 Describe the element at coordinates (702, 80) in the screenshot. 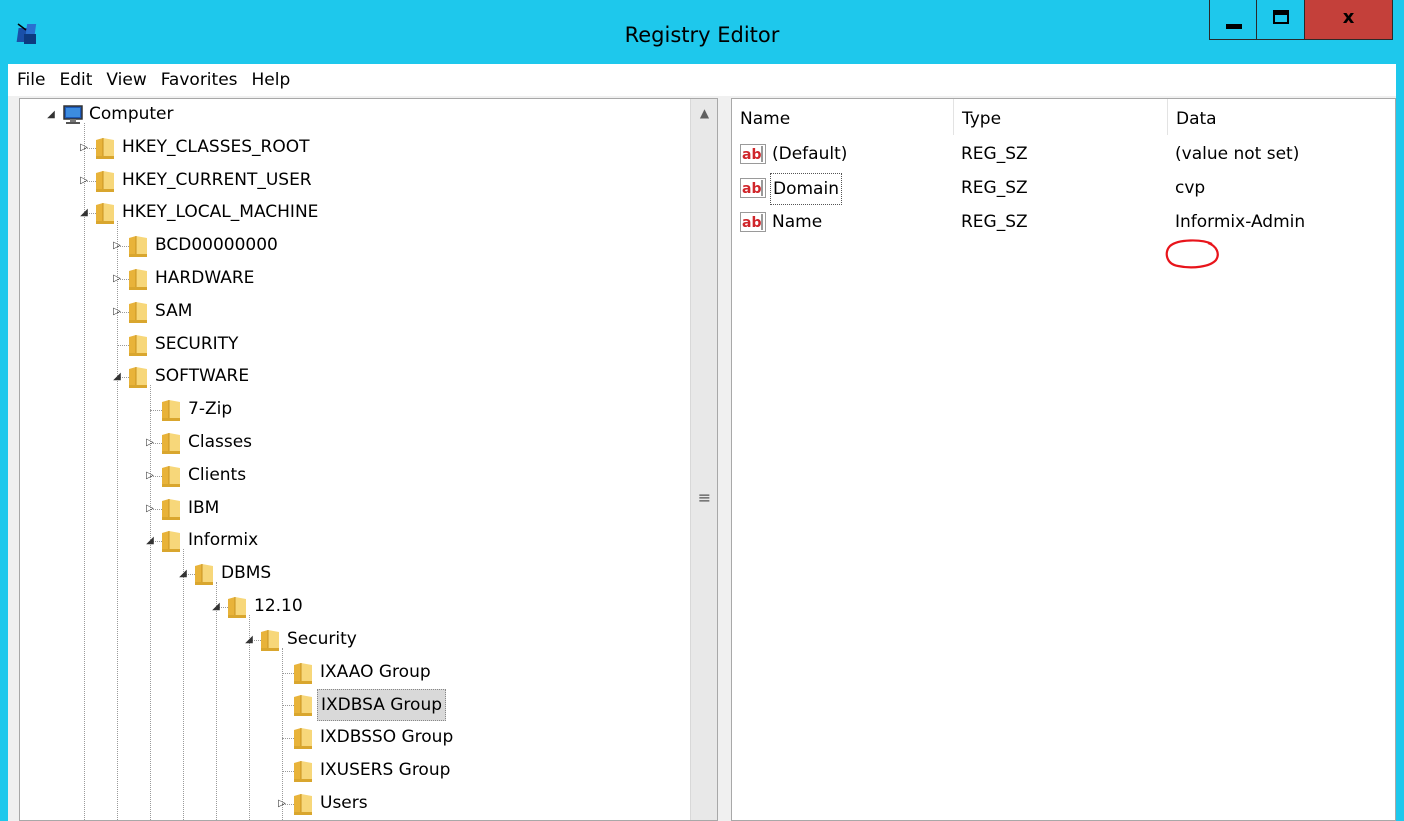

I see `menu-bar: File Edit View Favorites Help` at that location.